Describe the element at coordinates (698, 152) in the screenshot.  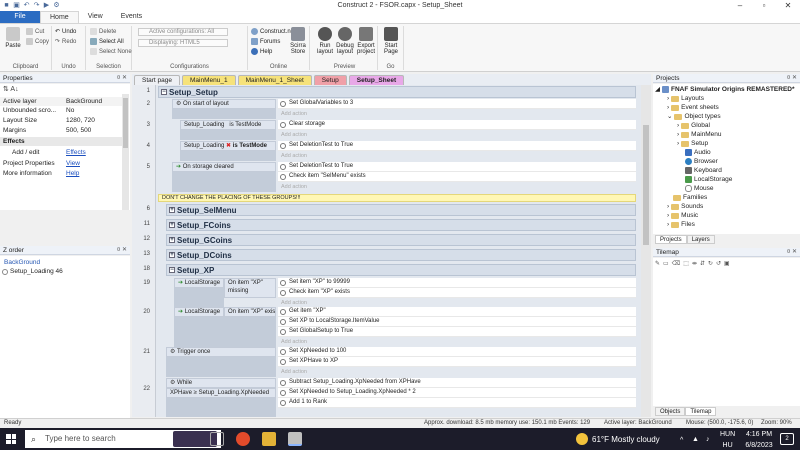
I see `tree-item-audio: Audio` at that location.